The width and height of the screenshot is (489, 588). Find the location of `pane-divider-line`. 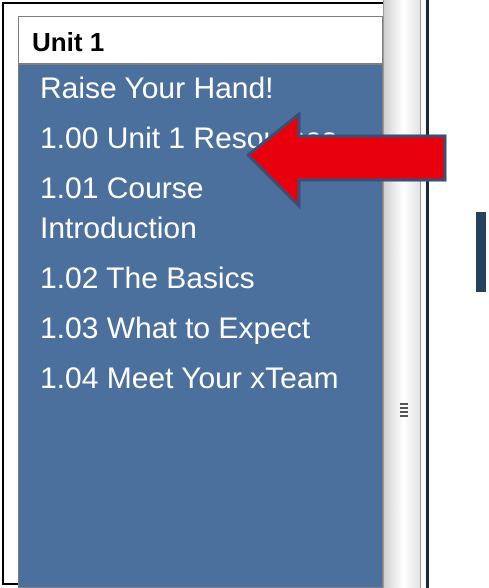

pane-divider-line is located at coordinates (427, 294).